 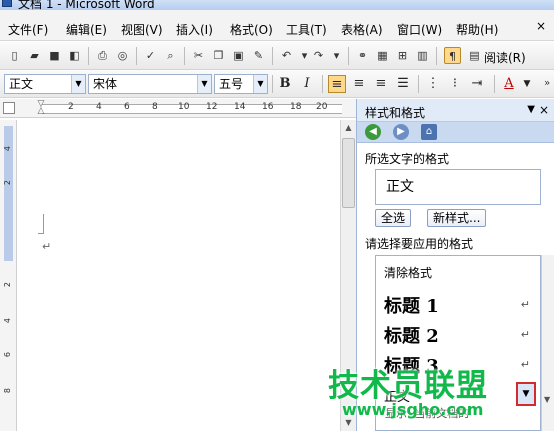 I want to click on vruler-tick-label: 6, so click(x=7, y=355).